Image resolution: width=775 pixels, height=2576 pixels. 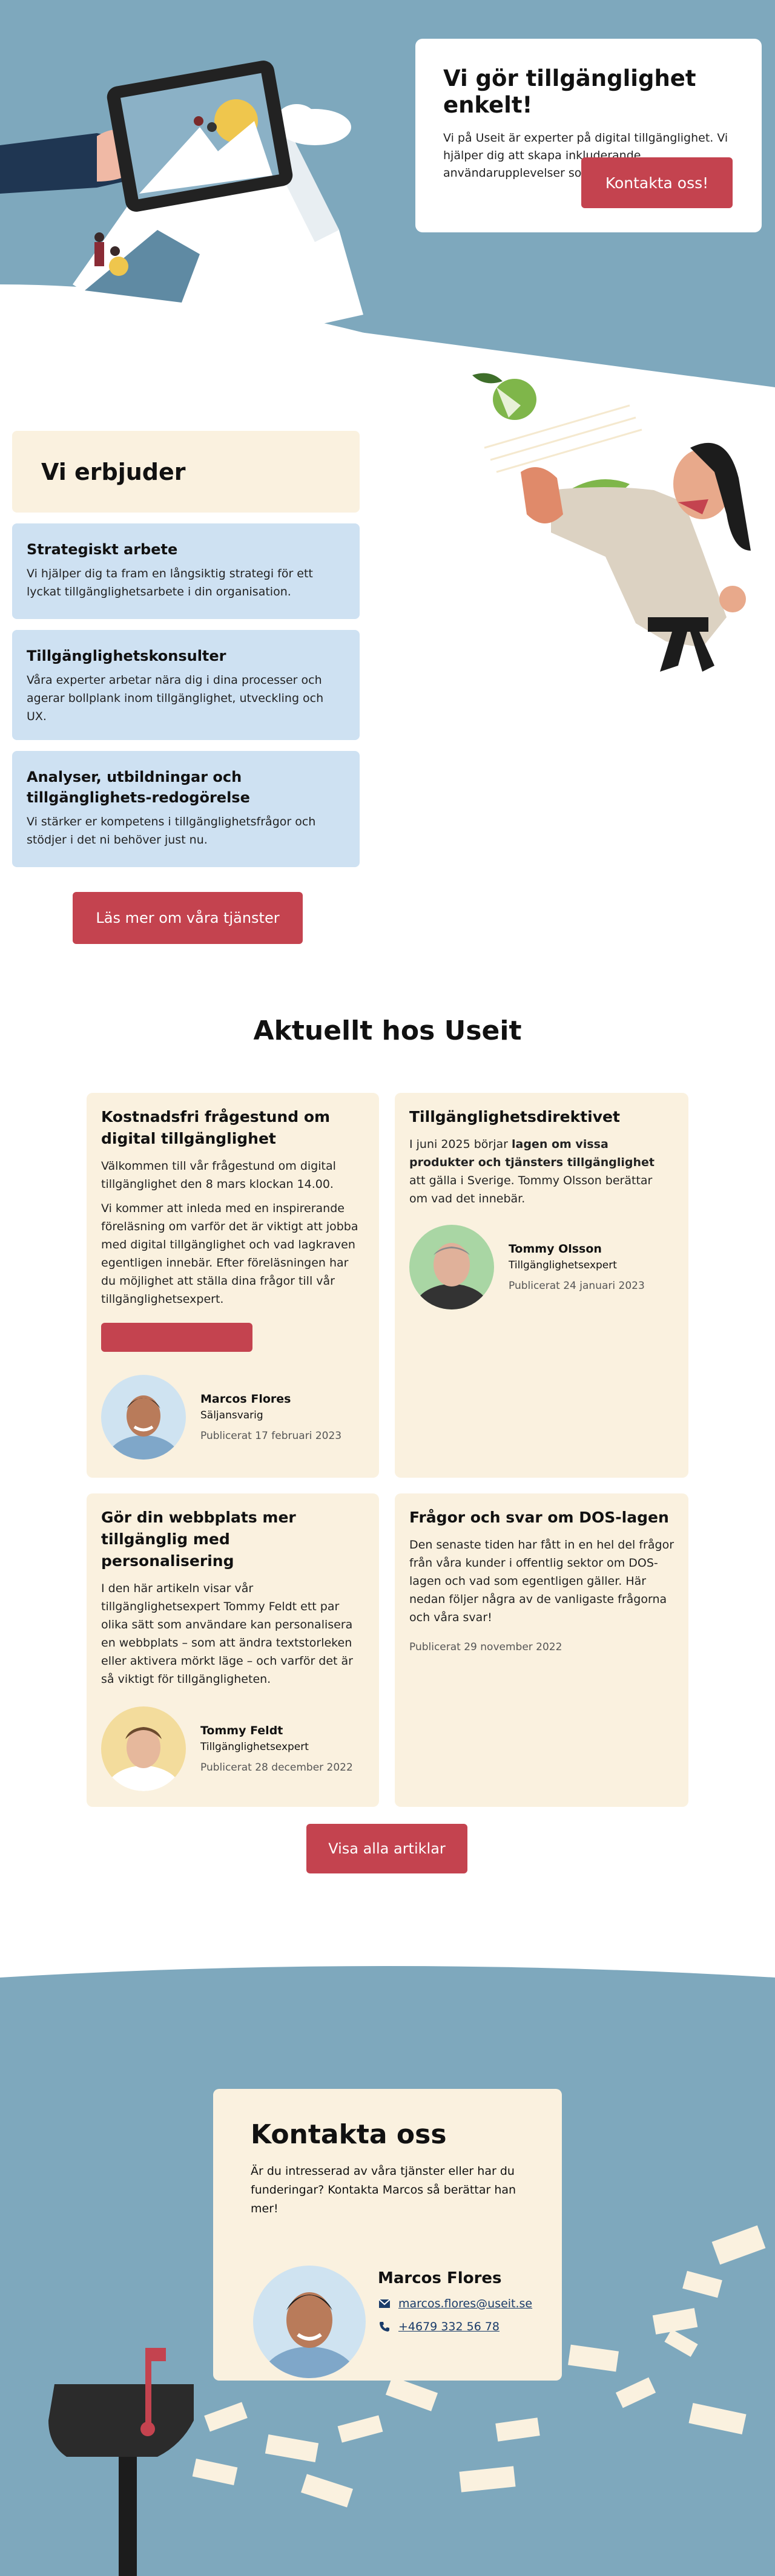 I want to click on contact-phone-link: +4679 332 56 78, so click(x=455, y=2326).